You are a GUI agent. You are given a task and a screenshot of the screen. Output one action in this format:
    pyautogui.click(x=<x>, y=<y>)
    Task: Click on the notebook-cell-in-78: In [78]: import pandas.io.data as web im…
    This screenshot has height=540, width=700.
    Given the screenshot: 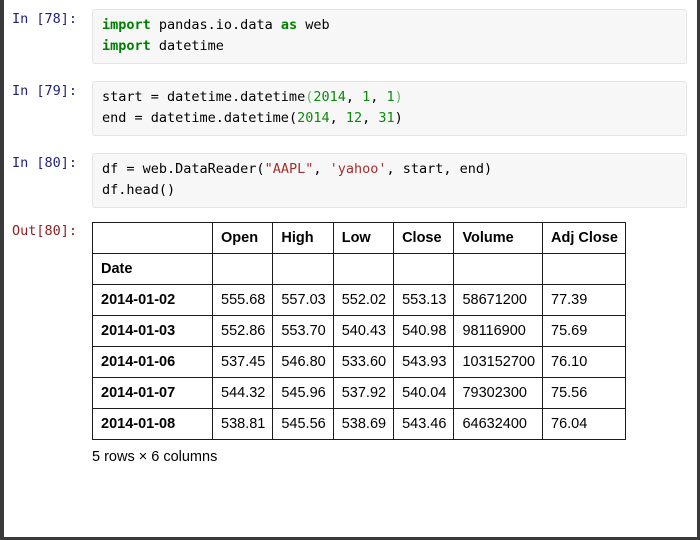 What is the action you would take?
    pyautogui.click(x=350, y=36)
    